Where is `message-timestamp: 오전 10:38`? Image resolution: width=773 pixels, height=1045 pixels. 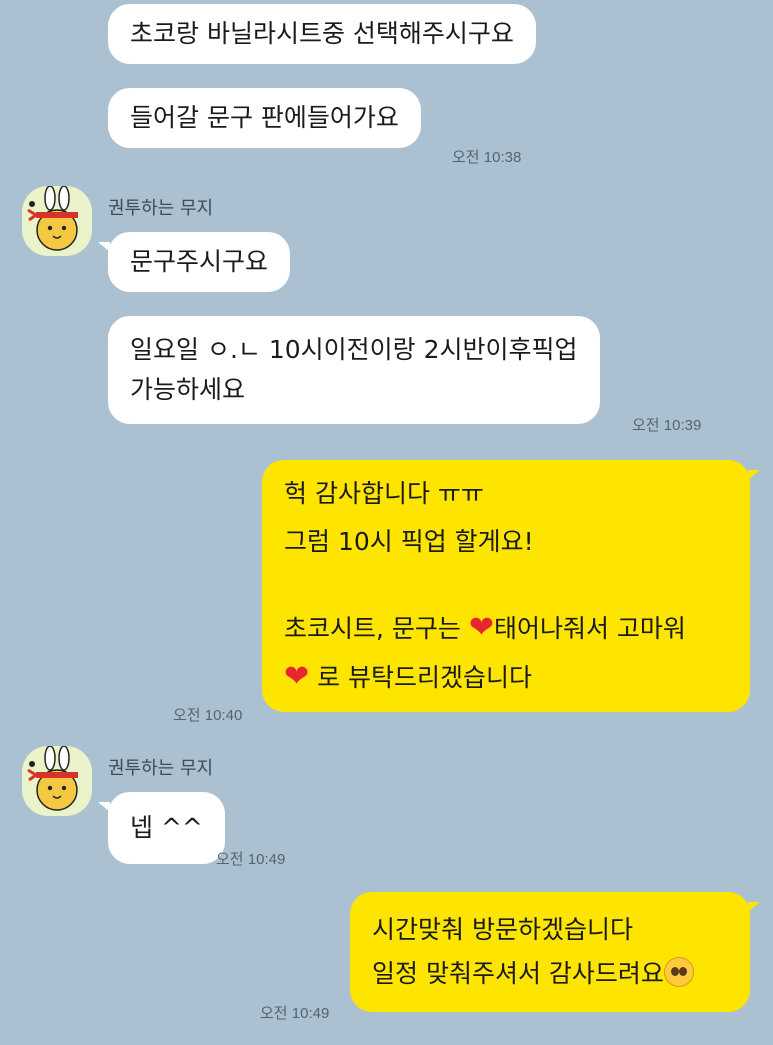 message-timestamp: 오전 10:38 is located at coordinates (487, 157).